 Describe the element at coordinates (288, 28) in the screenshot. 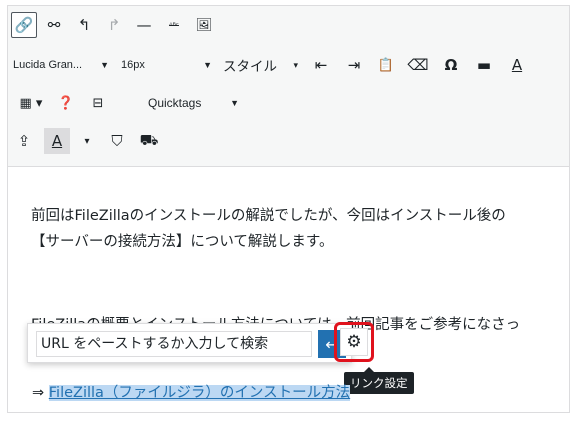

I see `toolbar-row-1: 🔗 ⚯ ↰ ↱ — ᴬᴮᶜ 🖼` at that location.